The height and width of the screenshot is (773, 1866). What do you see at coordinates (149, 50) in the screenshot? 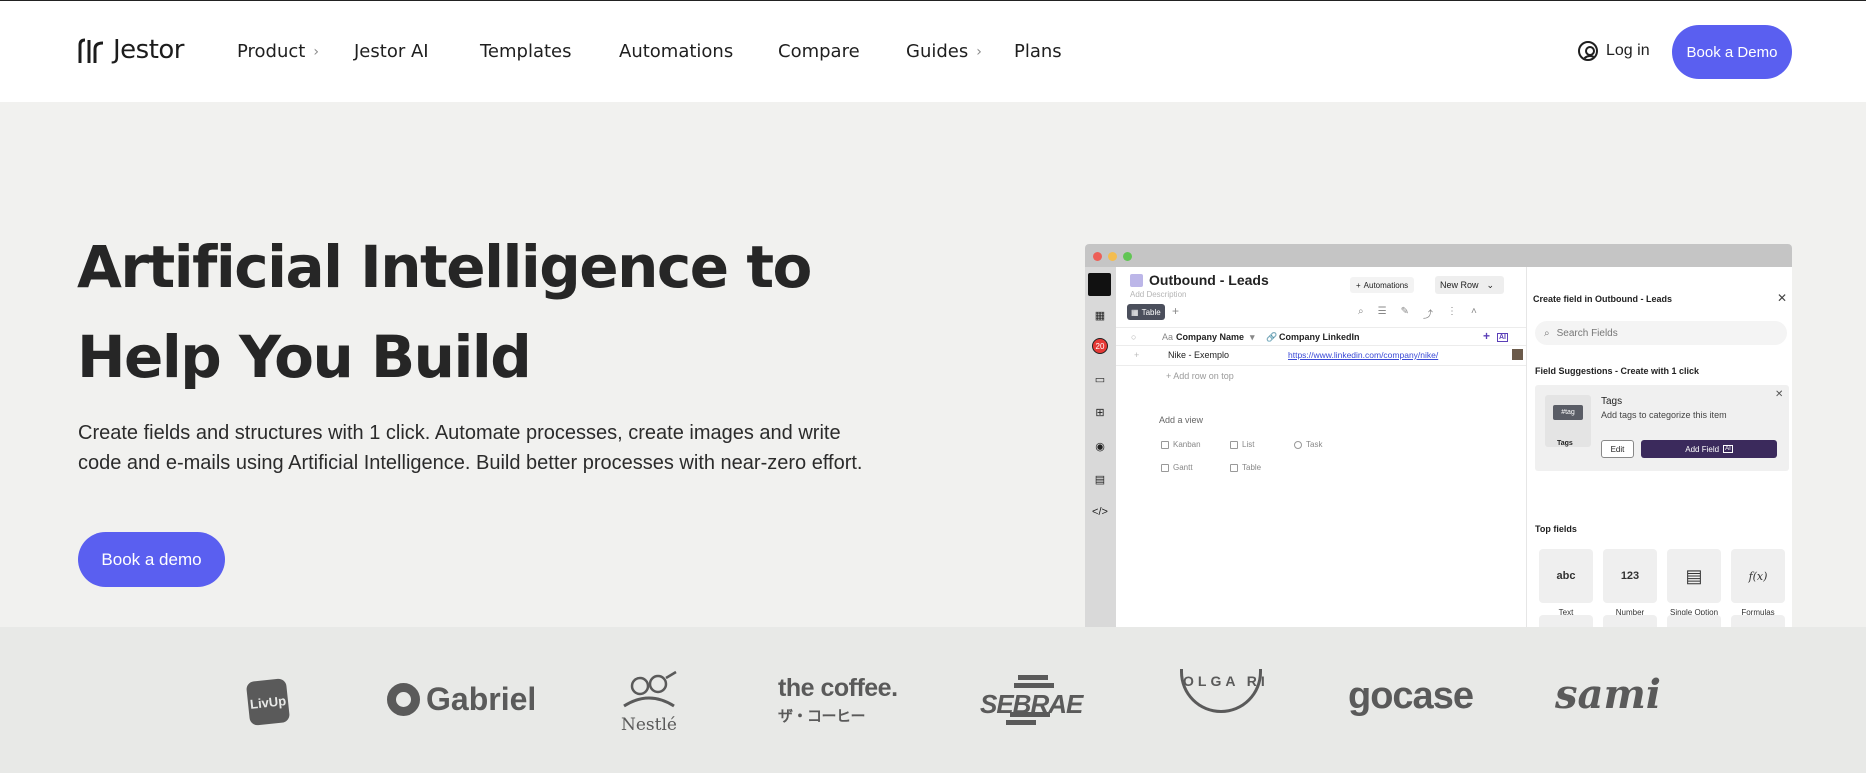
I see `logo-text: Jestor` at bounding box center [149, 50].